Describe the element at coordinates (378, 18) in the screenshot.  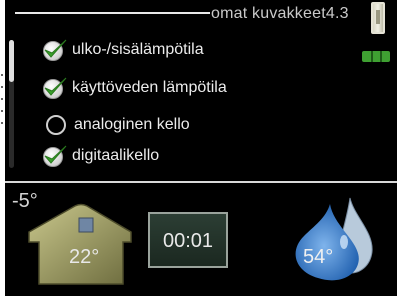
I see `device-icon` at that location.